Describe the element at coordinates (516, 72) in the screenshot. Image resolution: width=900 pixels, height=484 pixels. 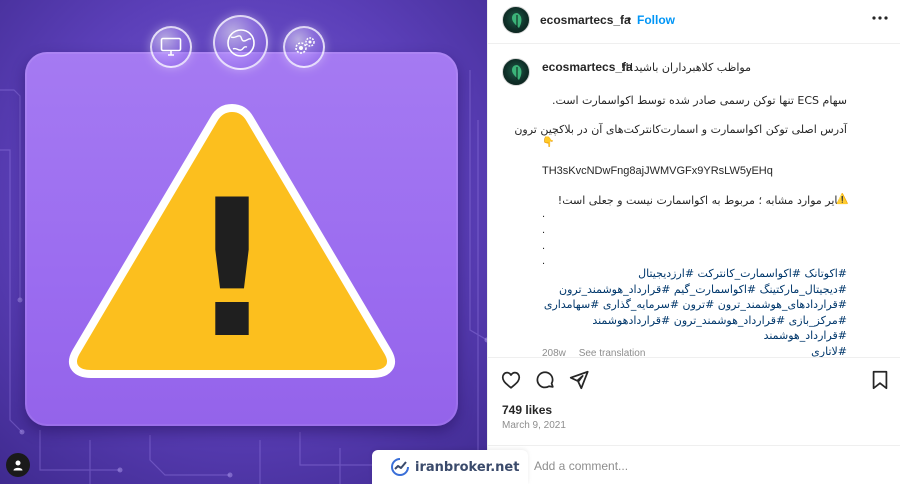
I see `caption-avatar` at that location.